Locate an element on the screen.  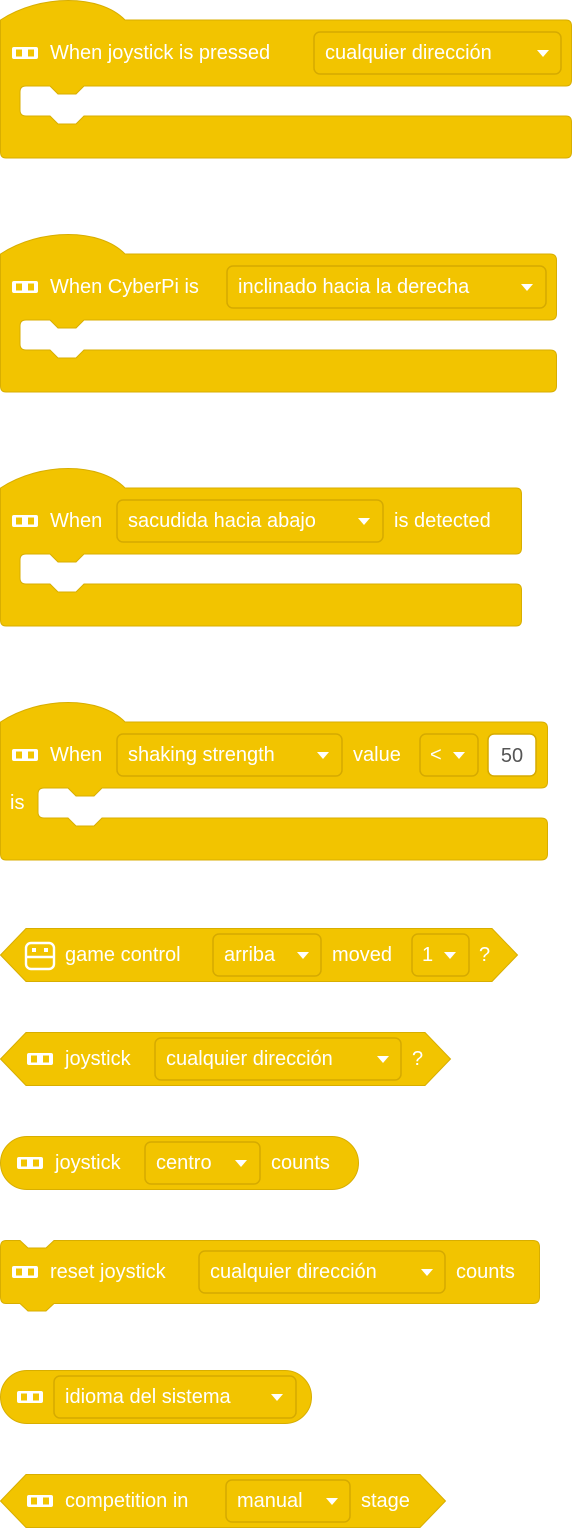
position-dropdown: centro is located at coordinates (202, 1163).